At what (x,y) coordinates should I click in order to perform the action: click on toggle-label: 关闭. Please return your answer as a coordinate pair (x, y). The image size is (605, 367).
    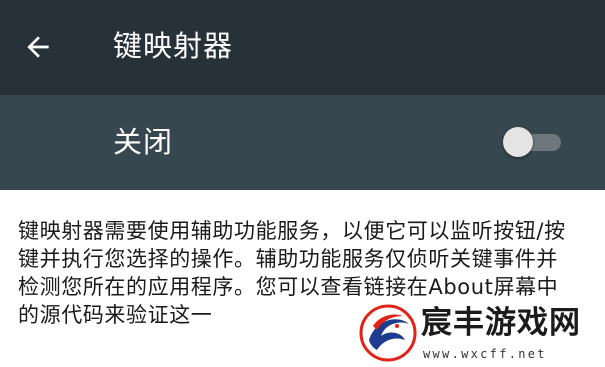
    Looking at the image, I should click on (143, 142).